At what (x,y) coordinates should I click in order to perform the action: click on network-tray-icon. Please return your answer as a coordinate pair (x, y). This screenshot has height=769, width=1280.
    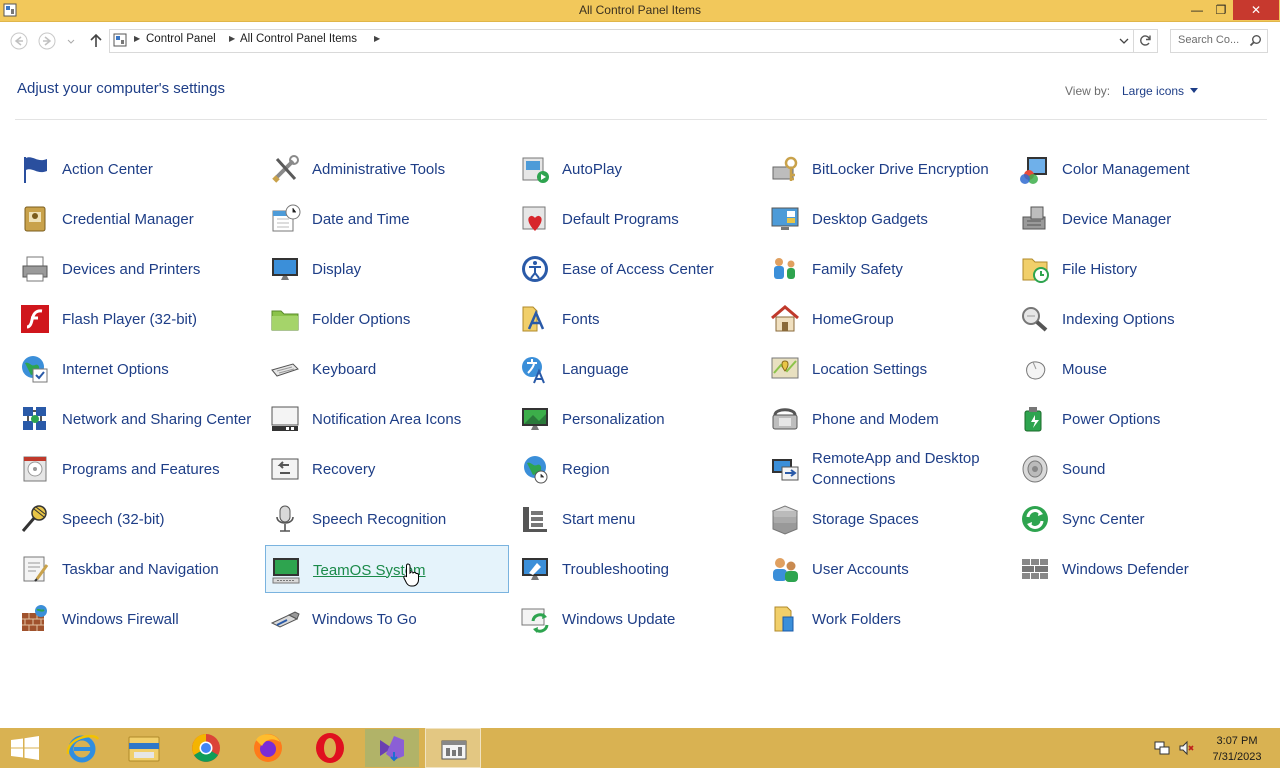
    Looking at the image, I should click on (1162, 748).